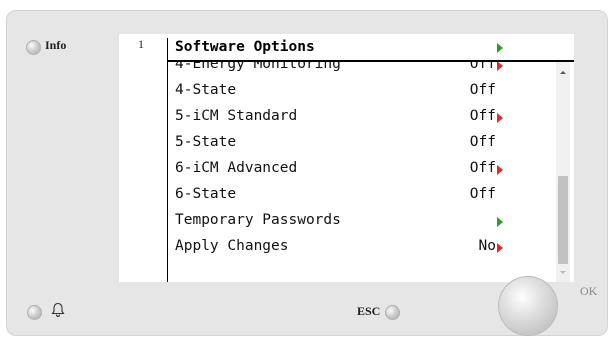  I want to click on list-item-apply-changes: Apply Changes No, so click(361, 248).